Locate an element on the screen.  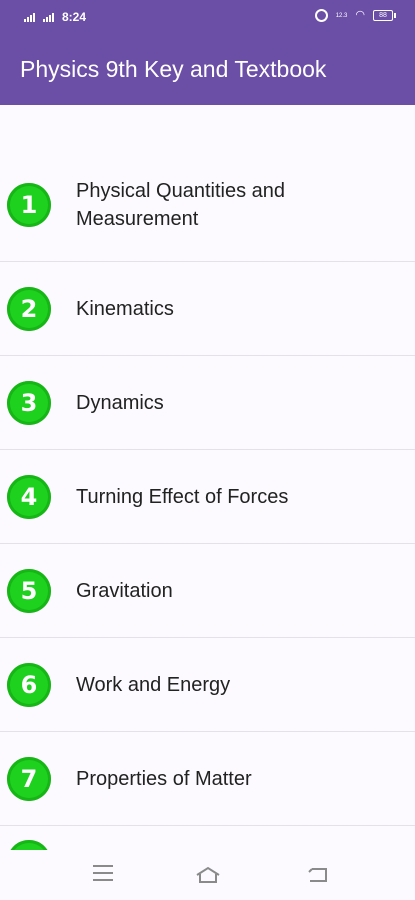
chapter-item-4: 4 Turning Effect of Forces is located at coordinates (207, 497).